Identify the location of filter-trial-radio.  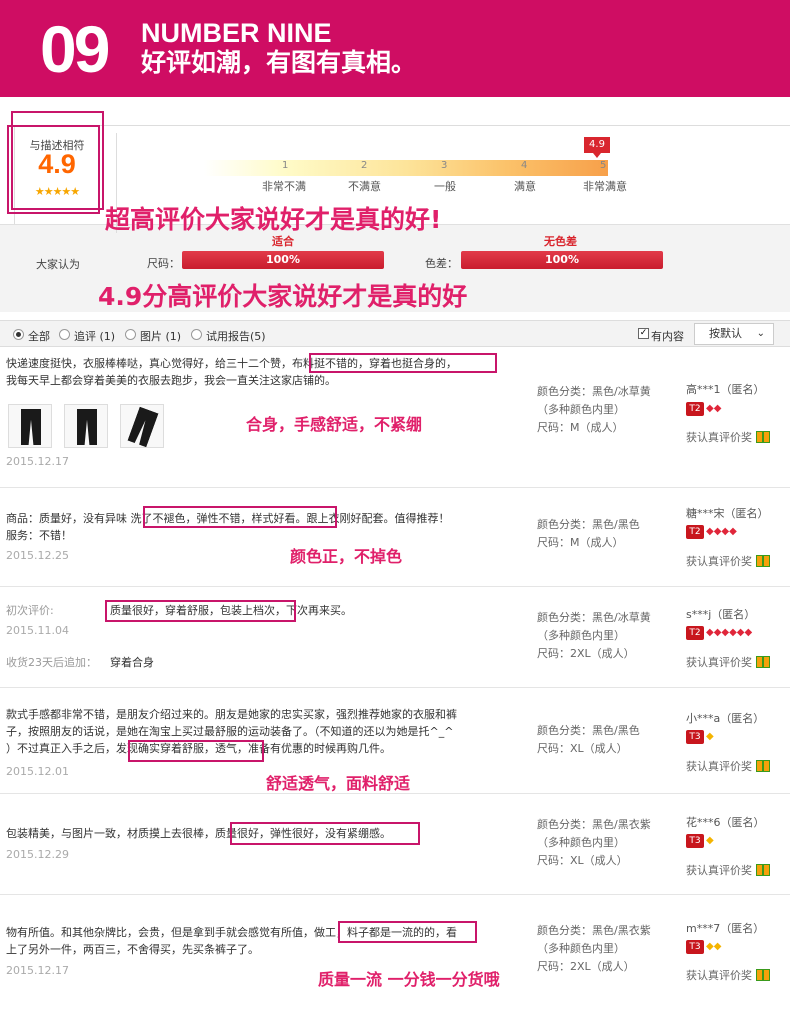
(196, 334).